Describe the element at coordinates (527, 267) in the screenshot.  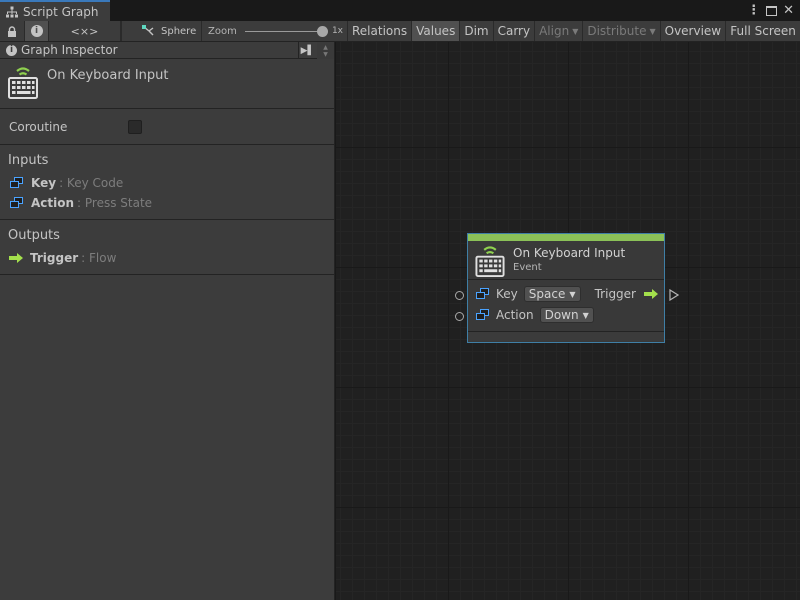
I see `node-subtitle: Event` at that location.